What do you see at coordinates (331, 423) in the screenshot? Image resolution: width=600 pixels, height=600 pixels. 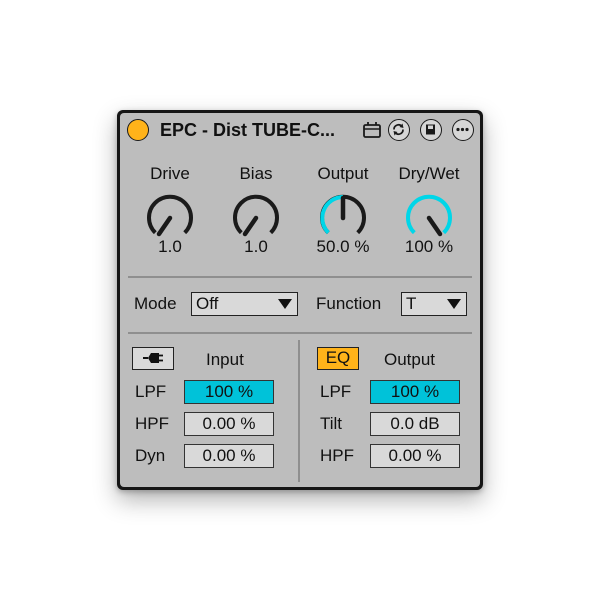 I see `output-tilt-label: Tilt` at bounding box center [331, 423].